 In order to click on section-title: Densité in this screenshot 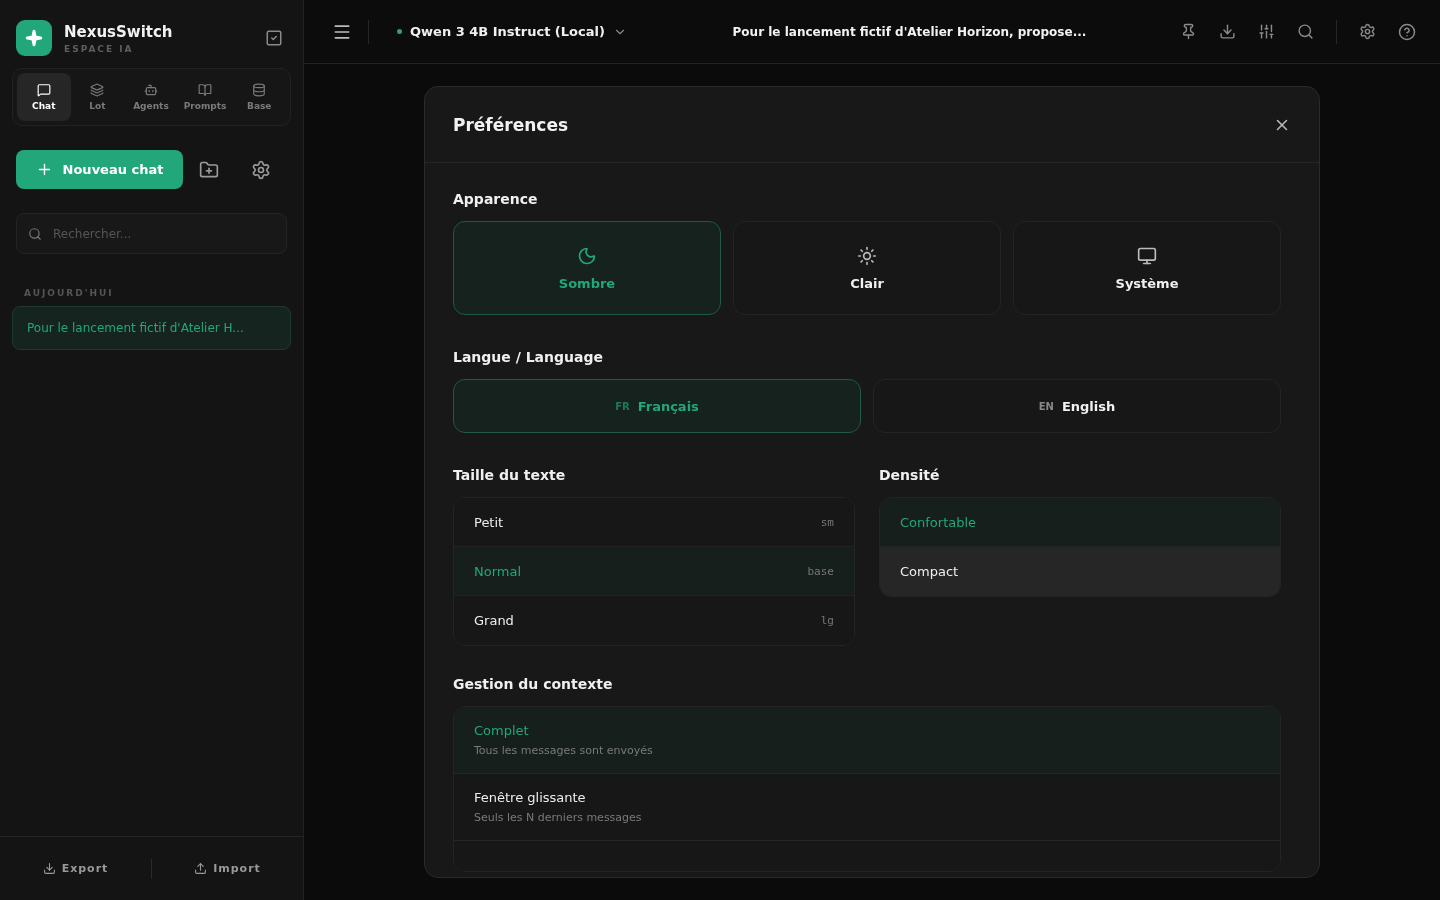, I will do `click(910, 475)`.